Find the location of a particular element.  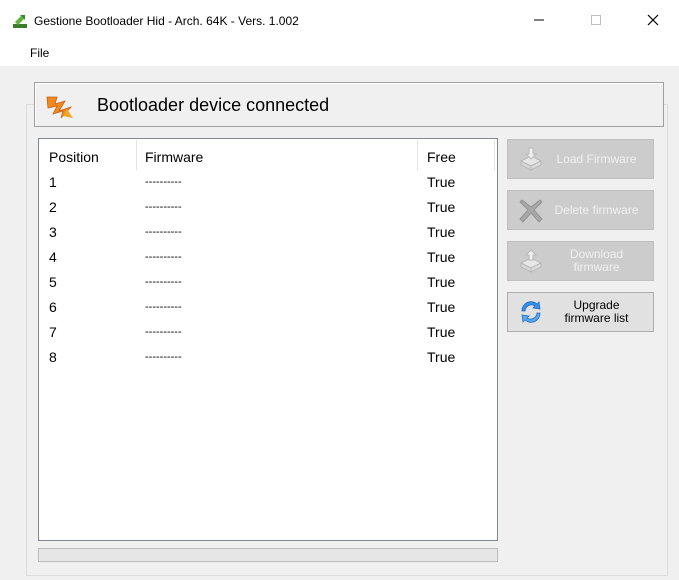

delete-x-icon is located at coordinates (531, 210).